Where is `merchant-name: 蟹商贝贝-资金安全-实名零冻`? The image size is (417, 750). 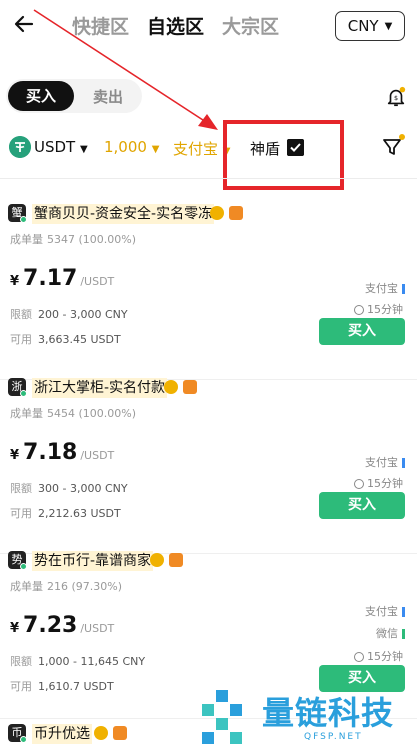 merchant-name: 蟹商贝贝-资金安全-实名零冻 is located at coordinates (123, 214).